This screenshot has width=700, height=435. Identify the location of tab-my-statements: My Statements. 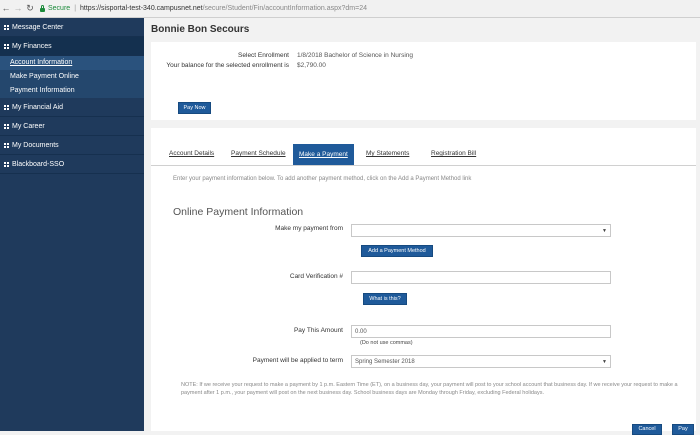
(387, 153).